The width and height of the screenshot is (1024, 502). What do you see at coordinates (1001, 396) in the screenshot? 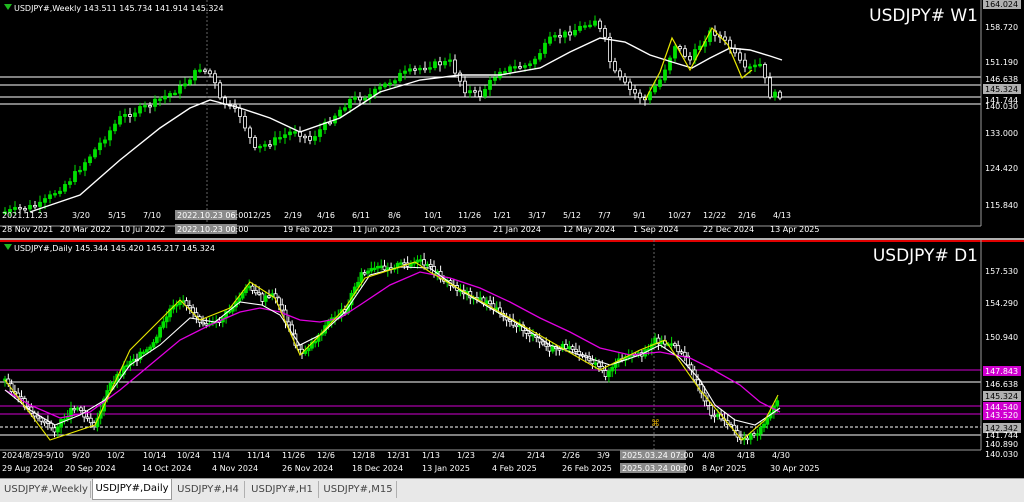
I see `daily-price-tick-label: 145.324` at bounding box center [1001, 396].